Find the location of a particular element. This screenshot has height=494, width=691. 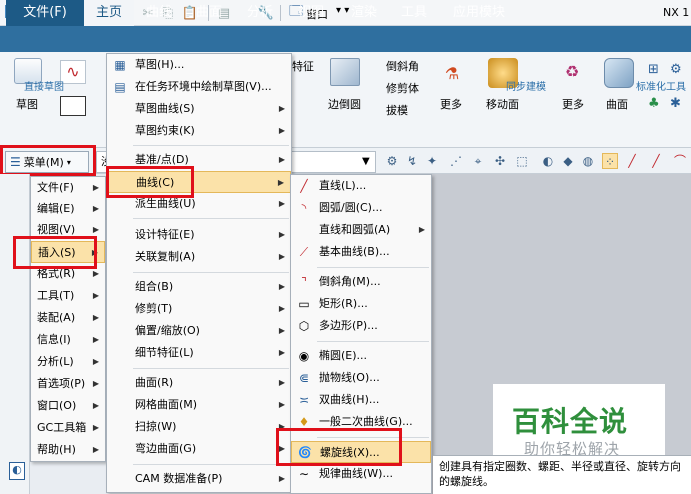

edge-blend-icon is located at coordinates (345, 72).